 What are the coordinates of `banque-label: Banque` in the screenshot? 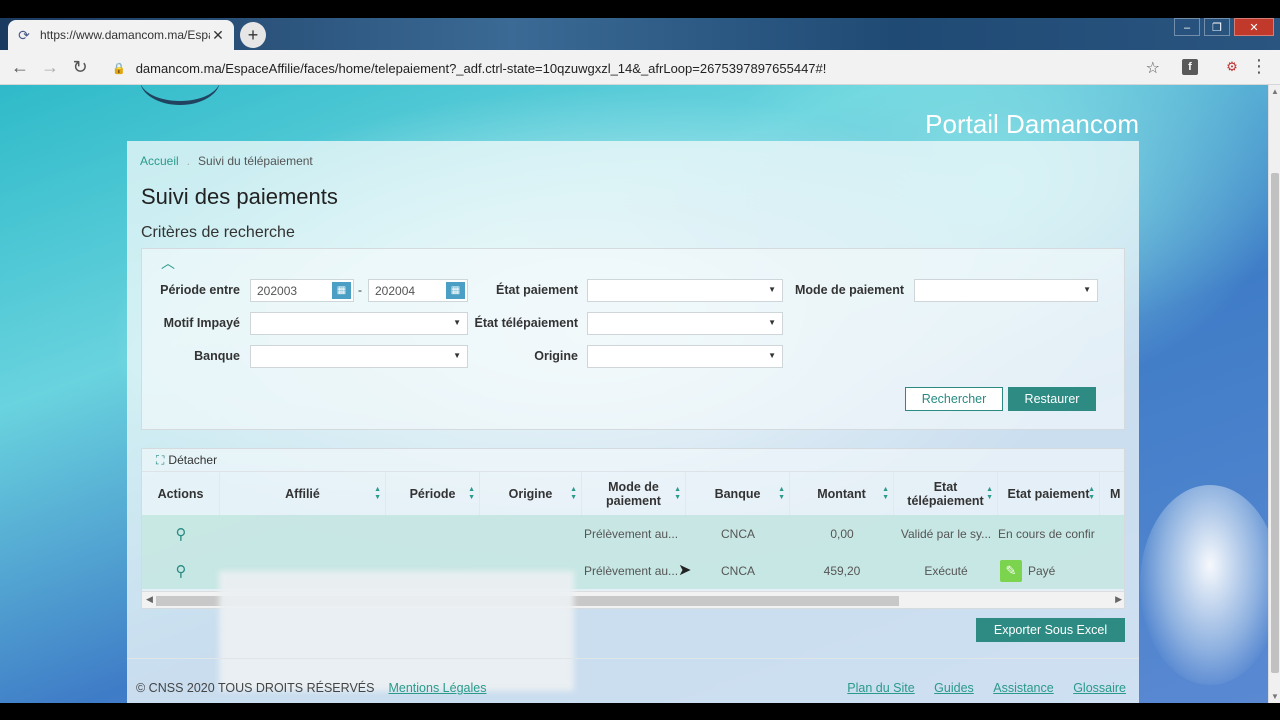 It's located at (217, 356).